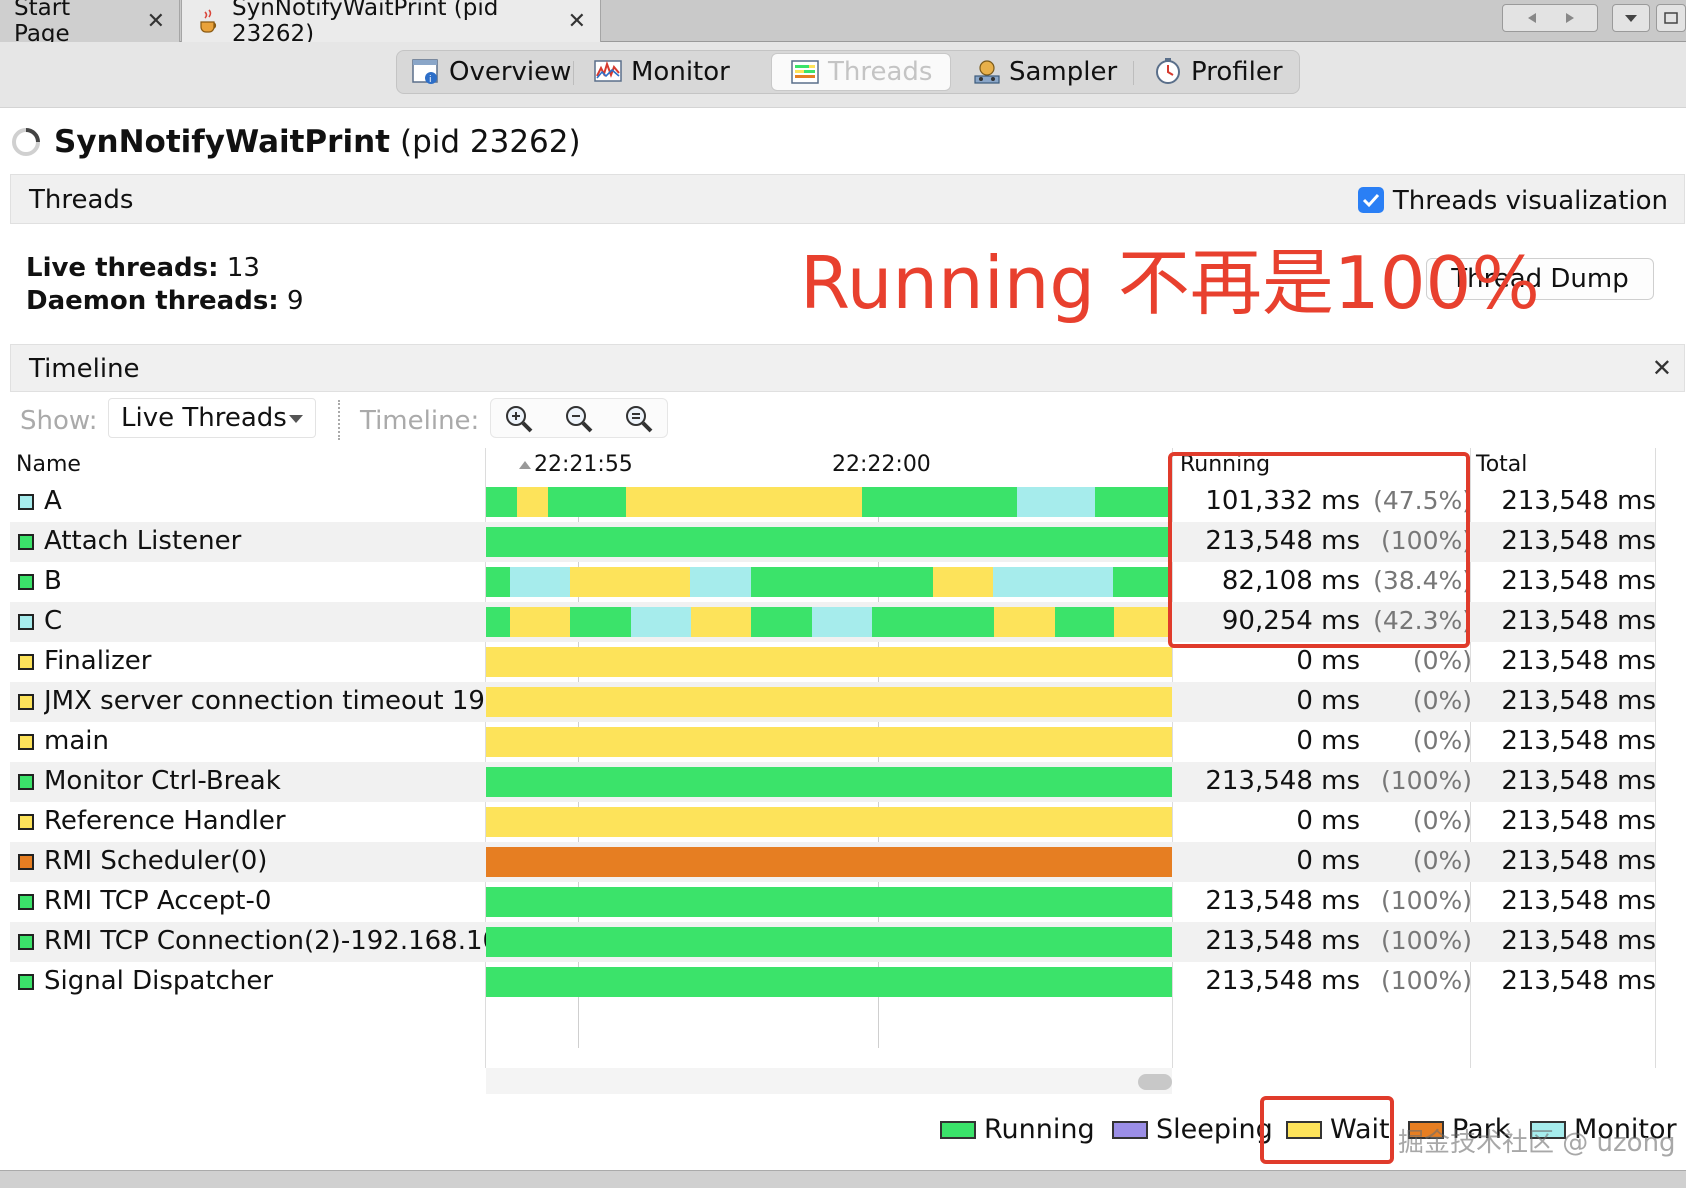 This screenshot has height=1188, width=1686. I want to click on show-dropdown: Live Threads, so click(212, 418).